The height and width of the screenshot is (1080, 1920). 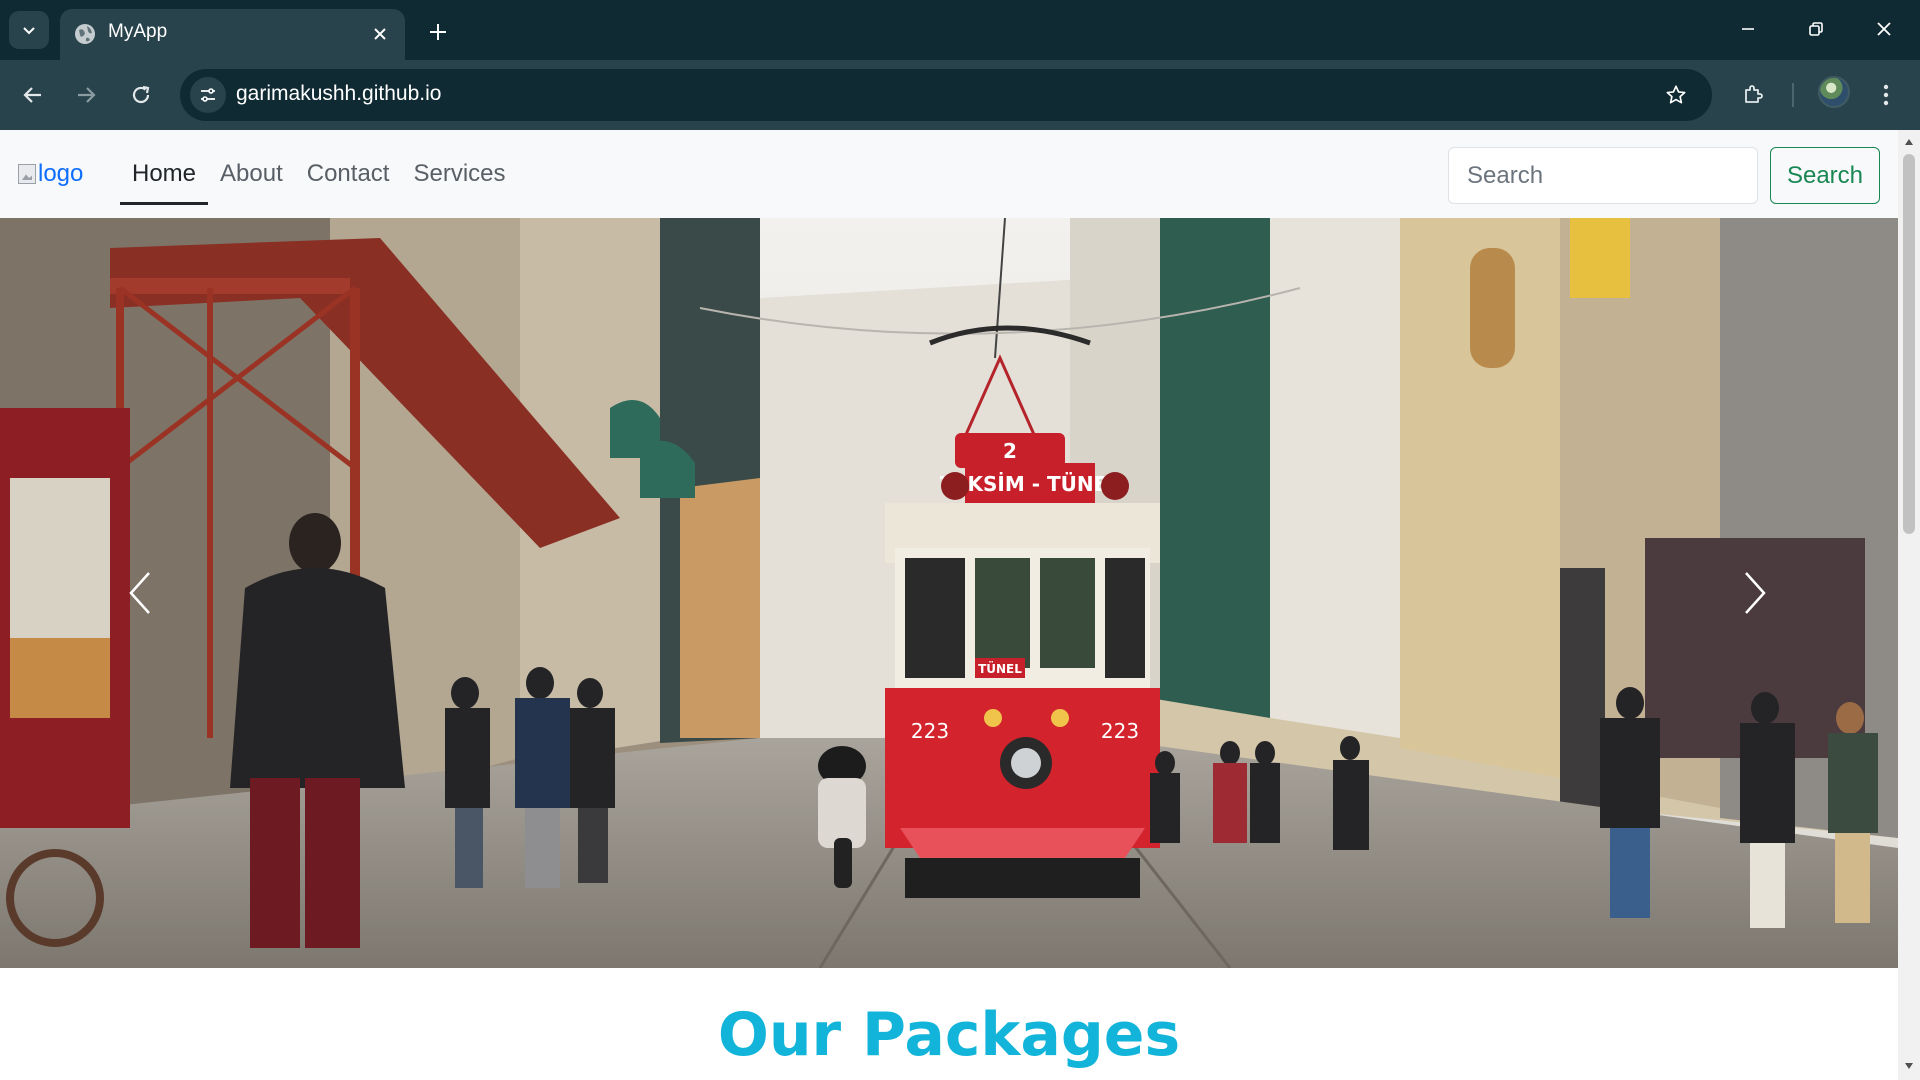 I want to click on minimize-icon, so click(x=1748, y=29).